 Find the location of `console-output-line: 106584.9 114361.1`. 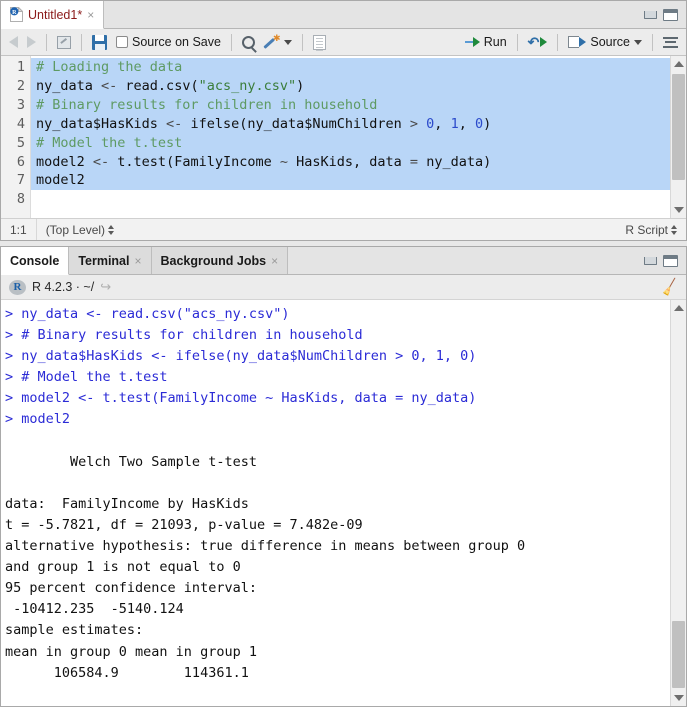

console-output-line: 106584.9 114361.1 is located at coordinates (127, 672).